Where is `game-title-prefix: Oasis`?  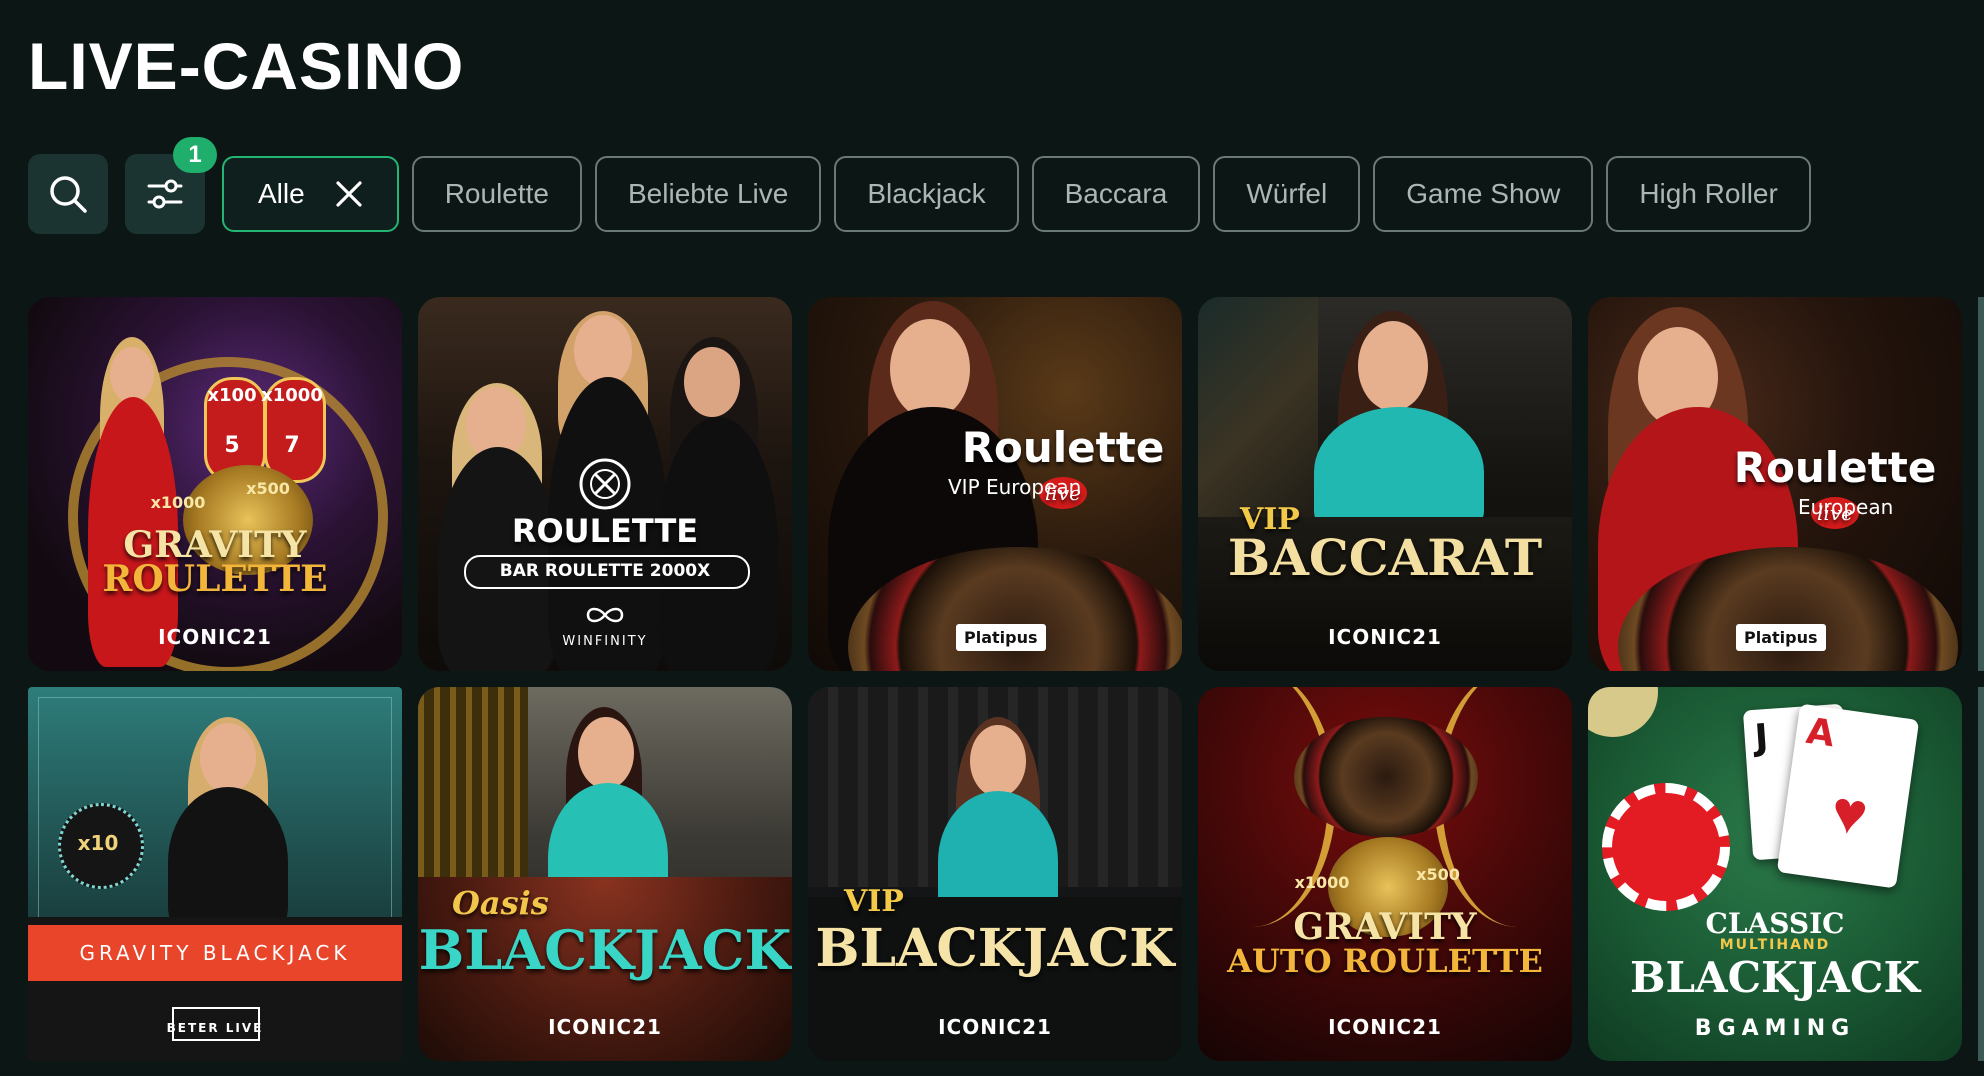
game-title-prefix: Oasis is located at coordinates (500, 903).